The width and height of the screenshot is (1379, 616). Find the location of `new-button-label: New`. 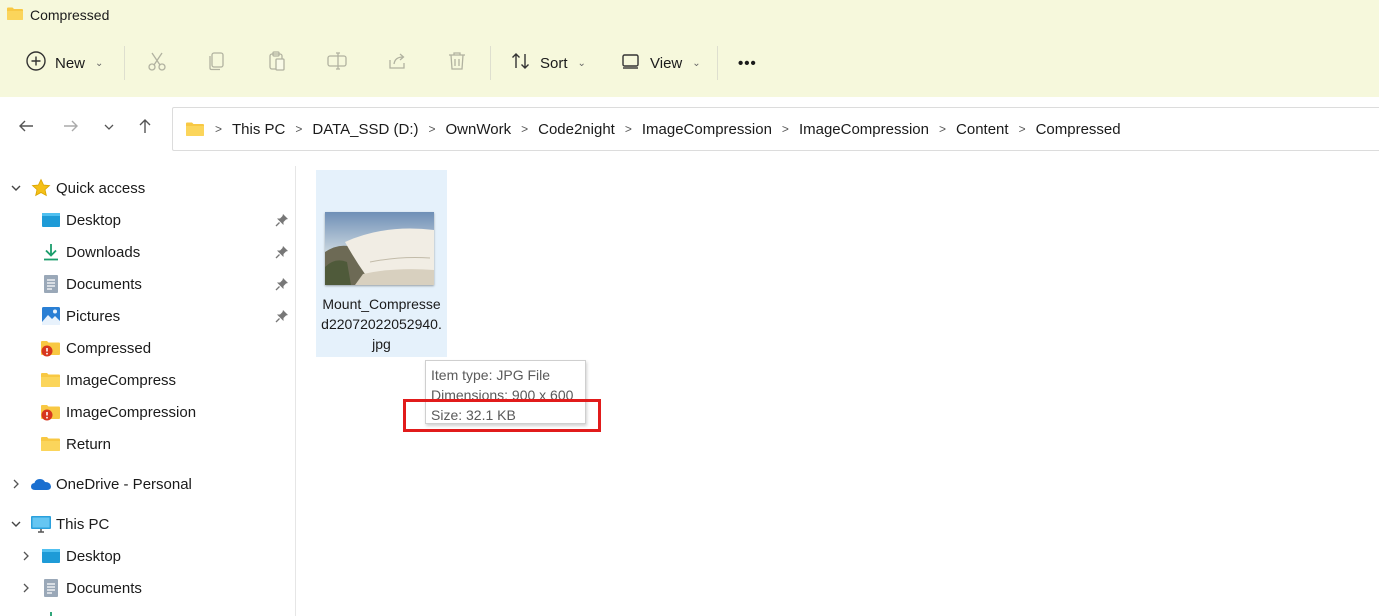

new-button-label: New is located at coordinates (70, 63).